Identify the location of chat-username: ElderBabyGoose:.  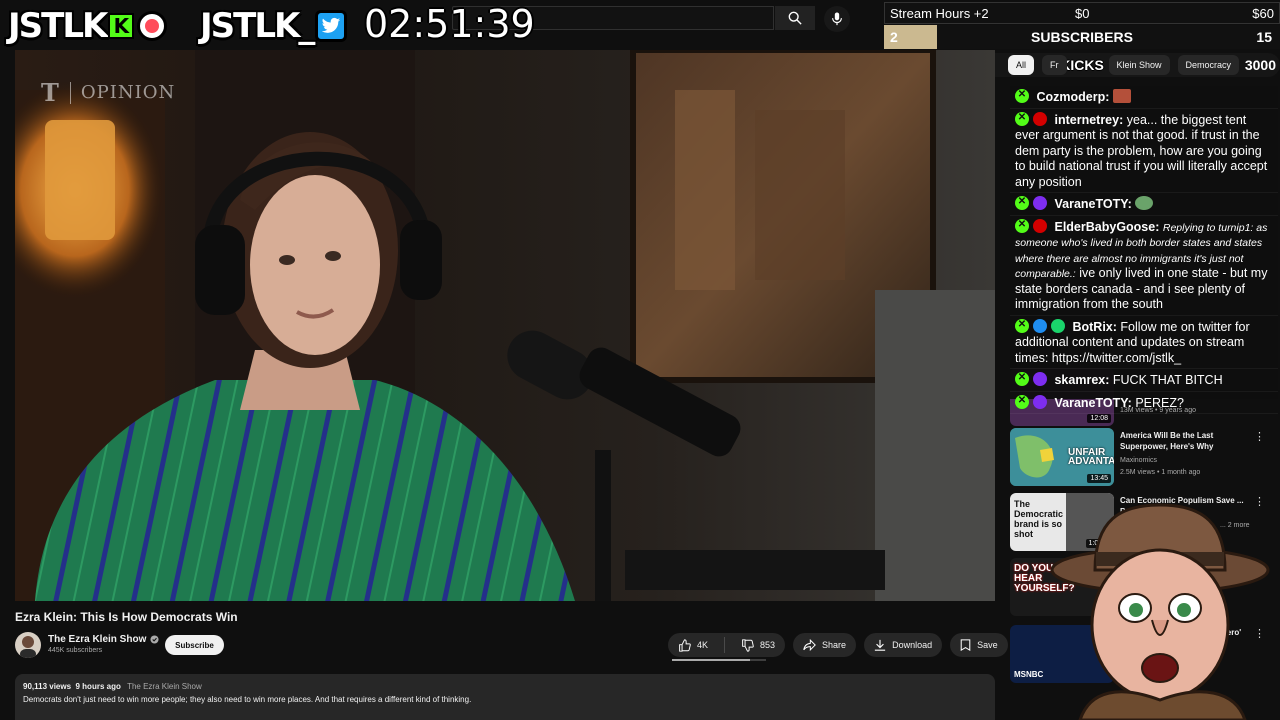
(1107, 226).